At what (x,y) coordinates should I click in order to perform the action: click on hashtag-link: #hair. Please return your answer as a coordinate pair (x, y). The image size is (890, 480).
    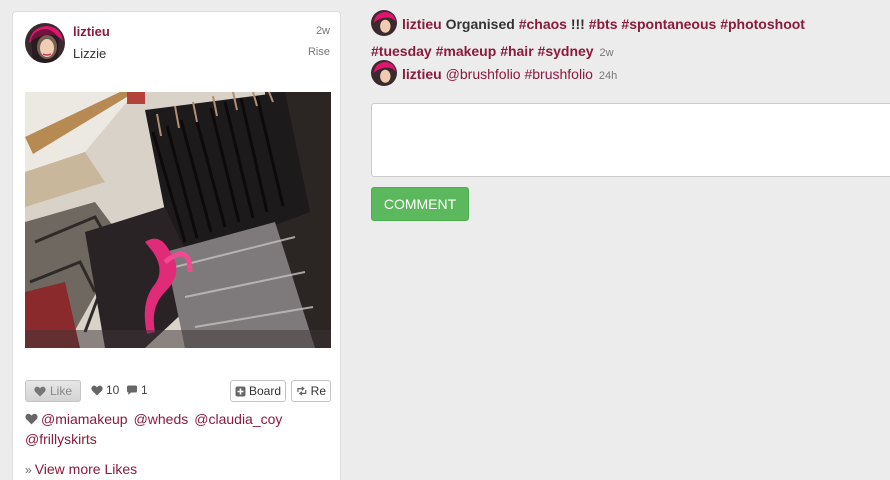
    Looking at the image, I should click on (516, 51).